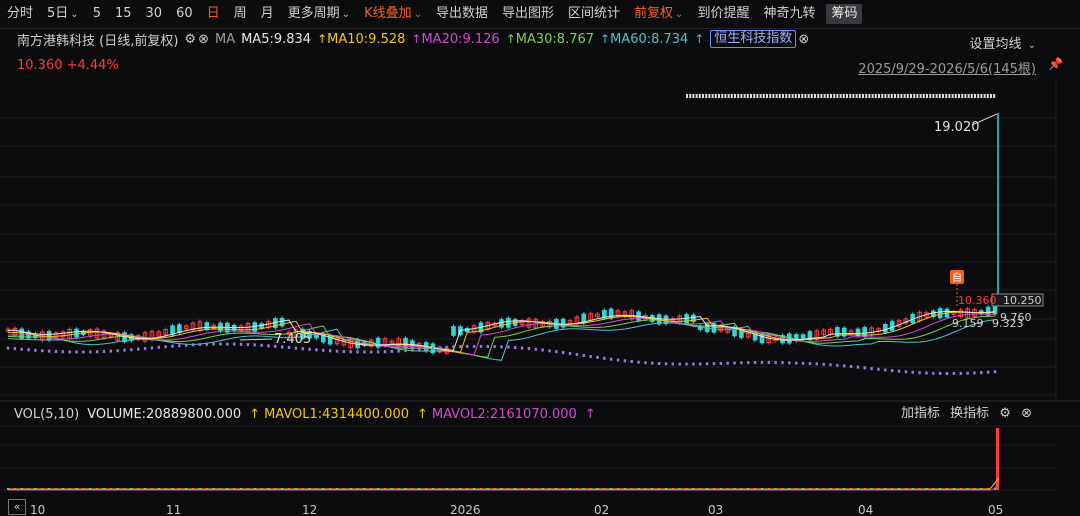  Describe the element at coordinates (590, 414) in the screenshot. I see `arrow-up-icon: ↑` at that location.